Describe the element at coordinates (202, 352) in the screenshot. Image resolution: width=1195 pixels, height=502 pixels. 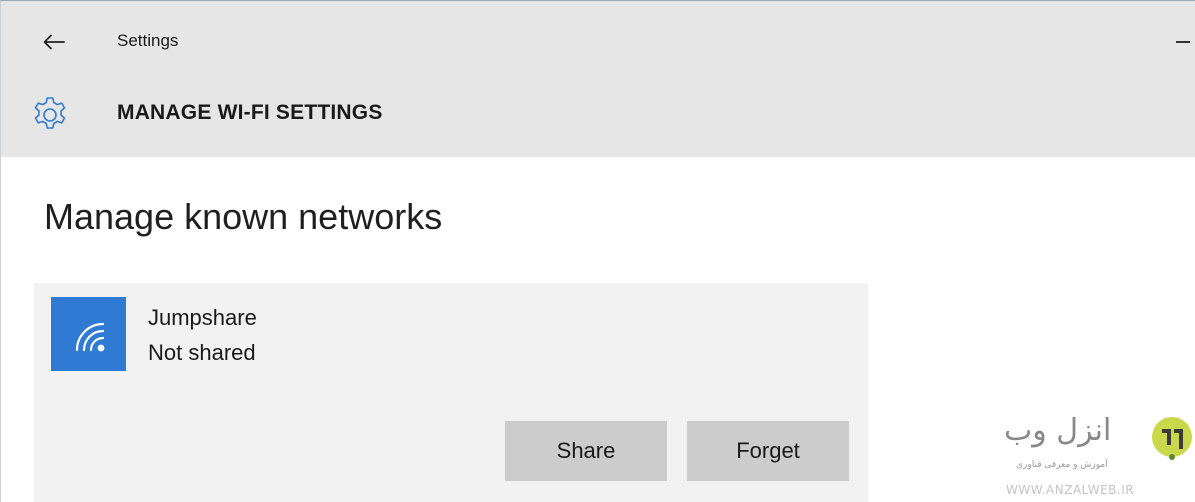
I see `network-share-status: Not shared` at that location.